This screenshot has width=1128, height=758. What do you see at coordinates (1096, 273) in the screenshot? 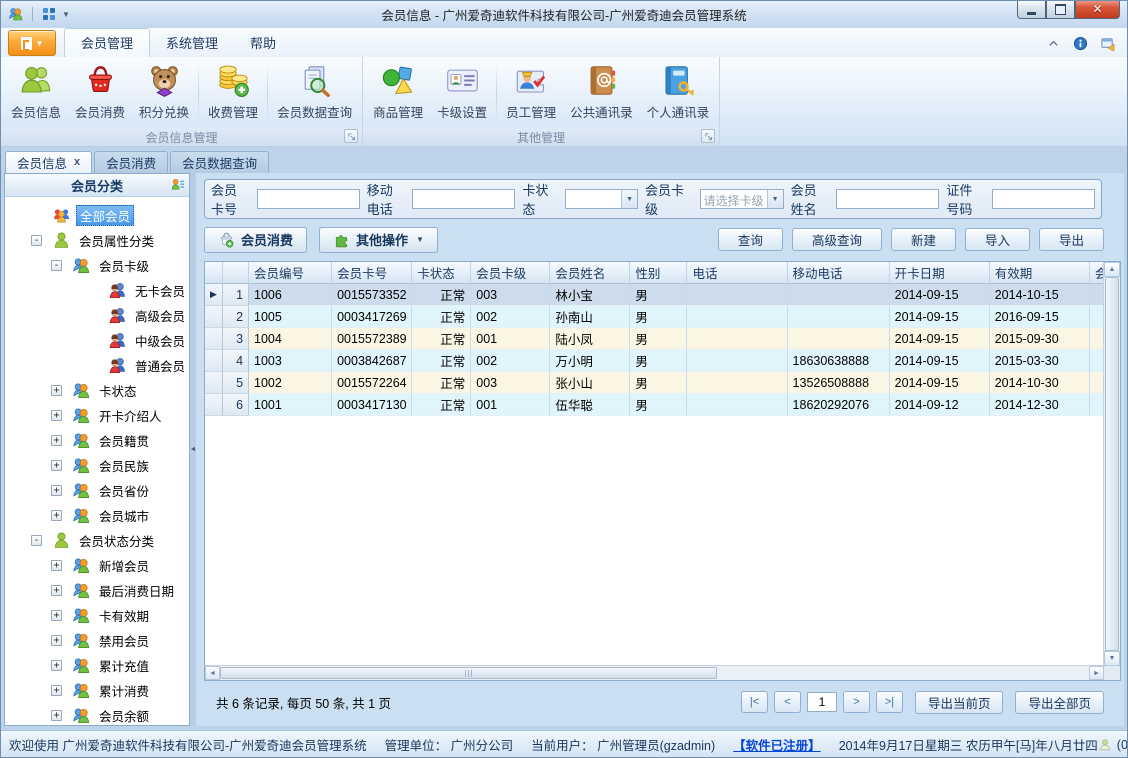
I see `column-header: 会员` at bounding box center [1096, 273].